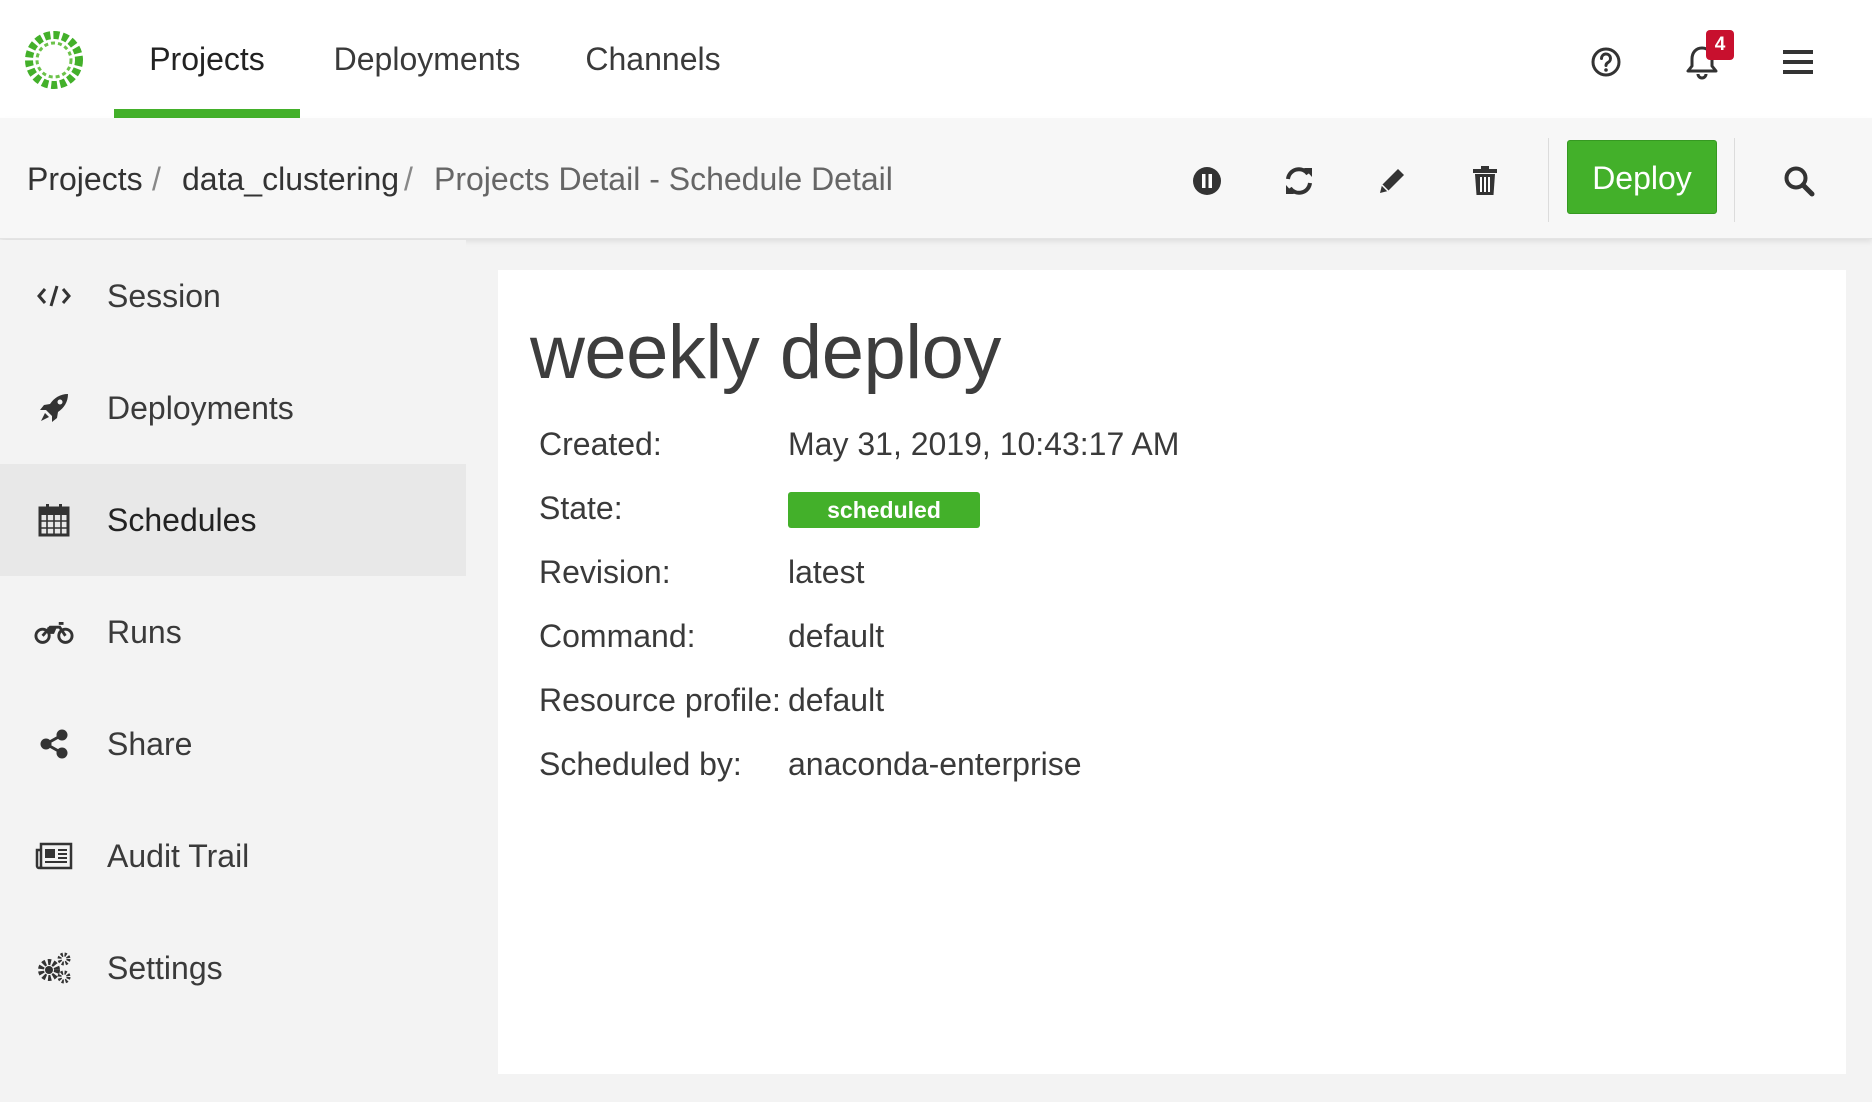  What do you see at coordinates (164, 296) in the screenshot?
I see `sidebar-item-label: Session` at bounding box center [164, 296].